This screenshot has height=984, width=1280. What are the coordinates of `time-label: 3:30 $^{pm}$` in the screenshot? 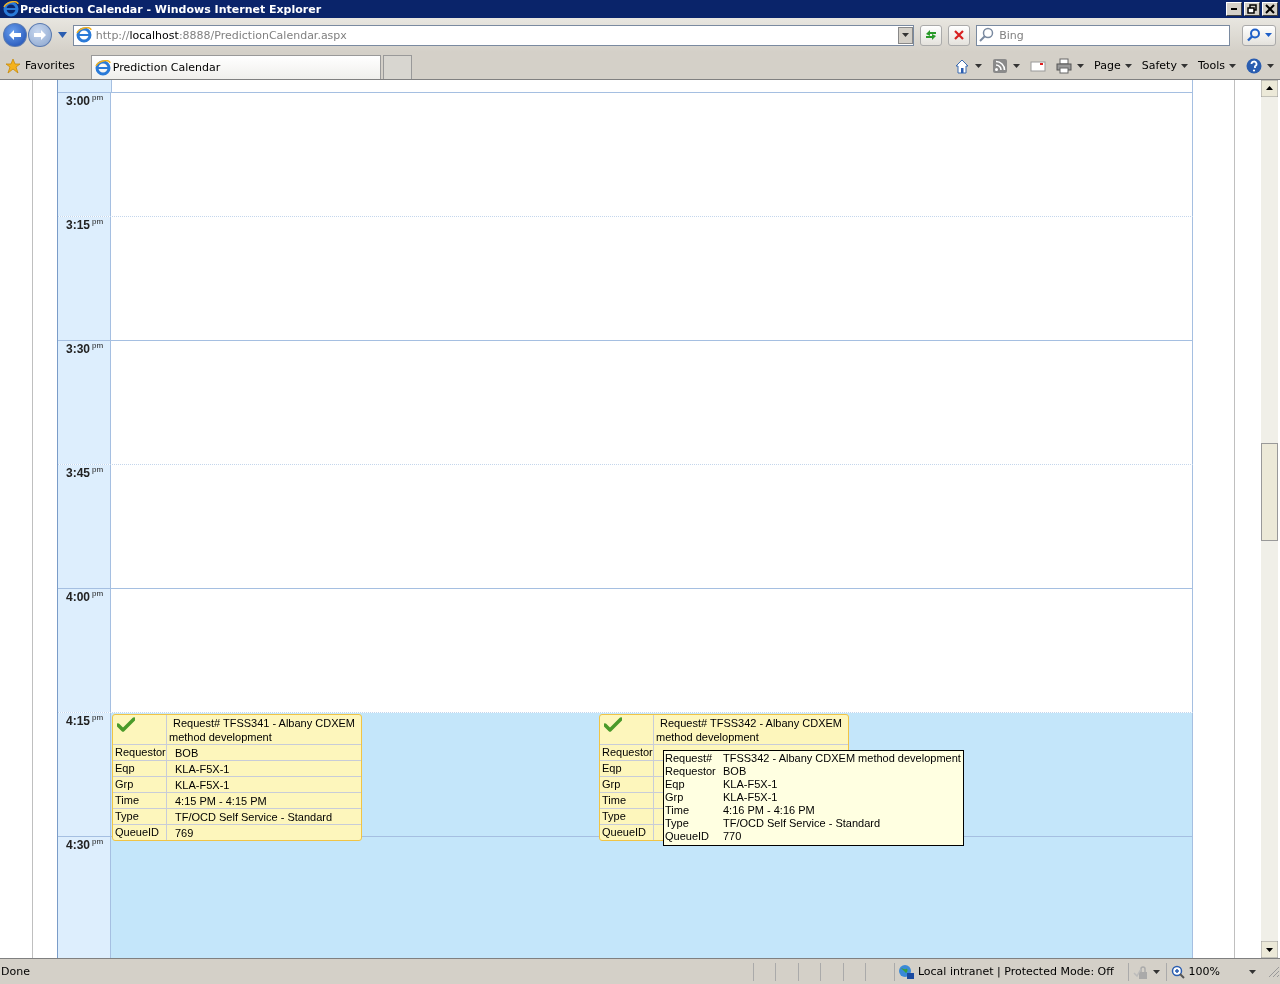 It's located at (85, 349).